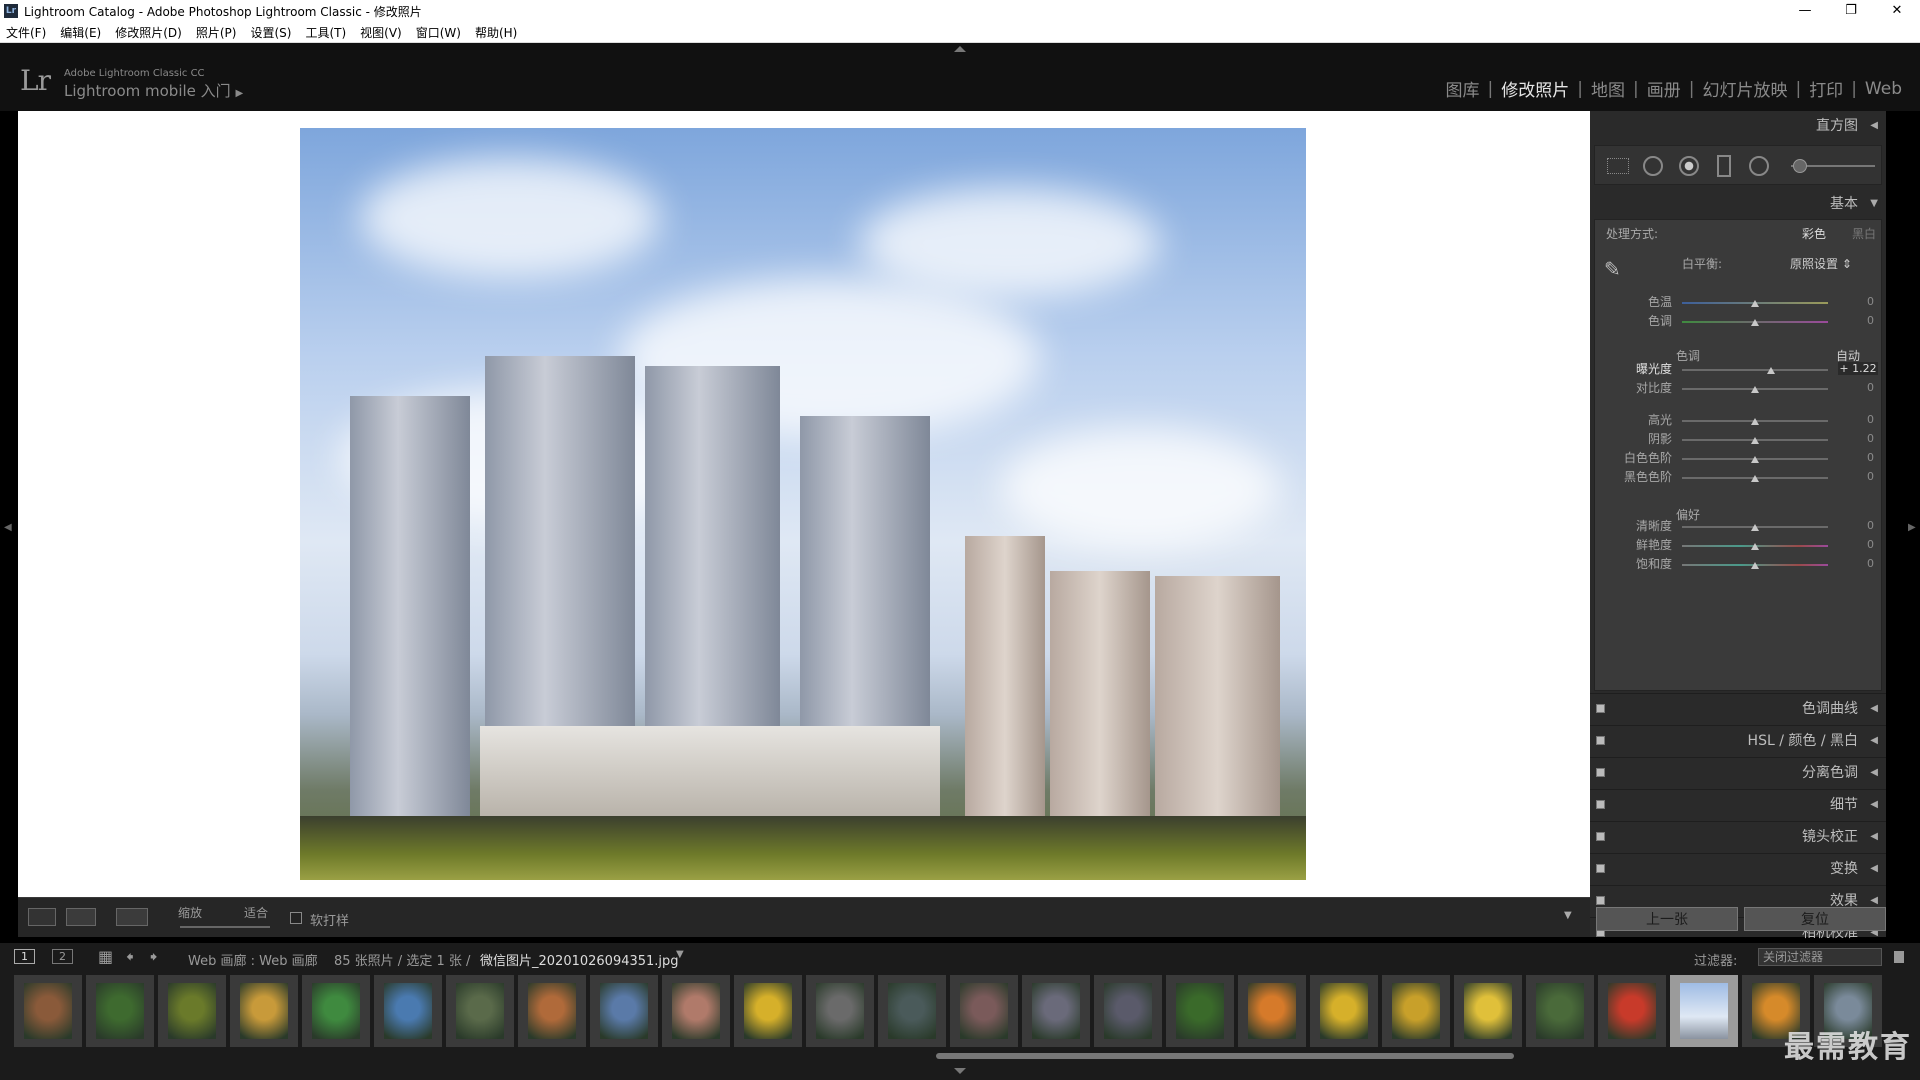  What do you see at coordinates (256, 912) in the screenshot?
I see `fit-label: 适合` at bounding box center [256, 912].